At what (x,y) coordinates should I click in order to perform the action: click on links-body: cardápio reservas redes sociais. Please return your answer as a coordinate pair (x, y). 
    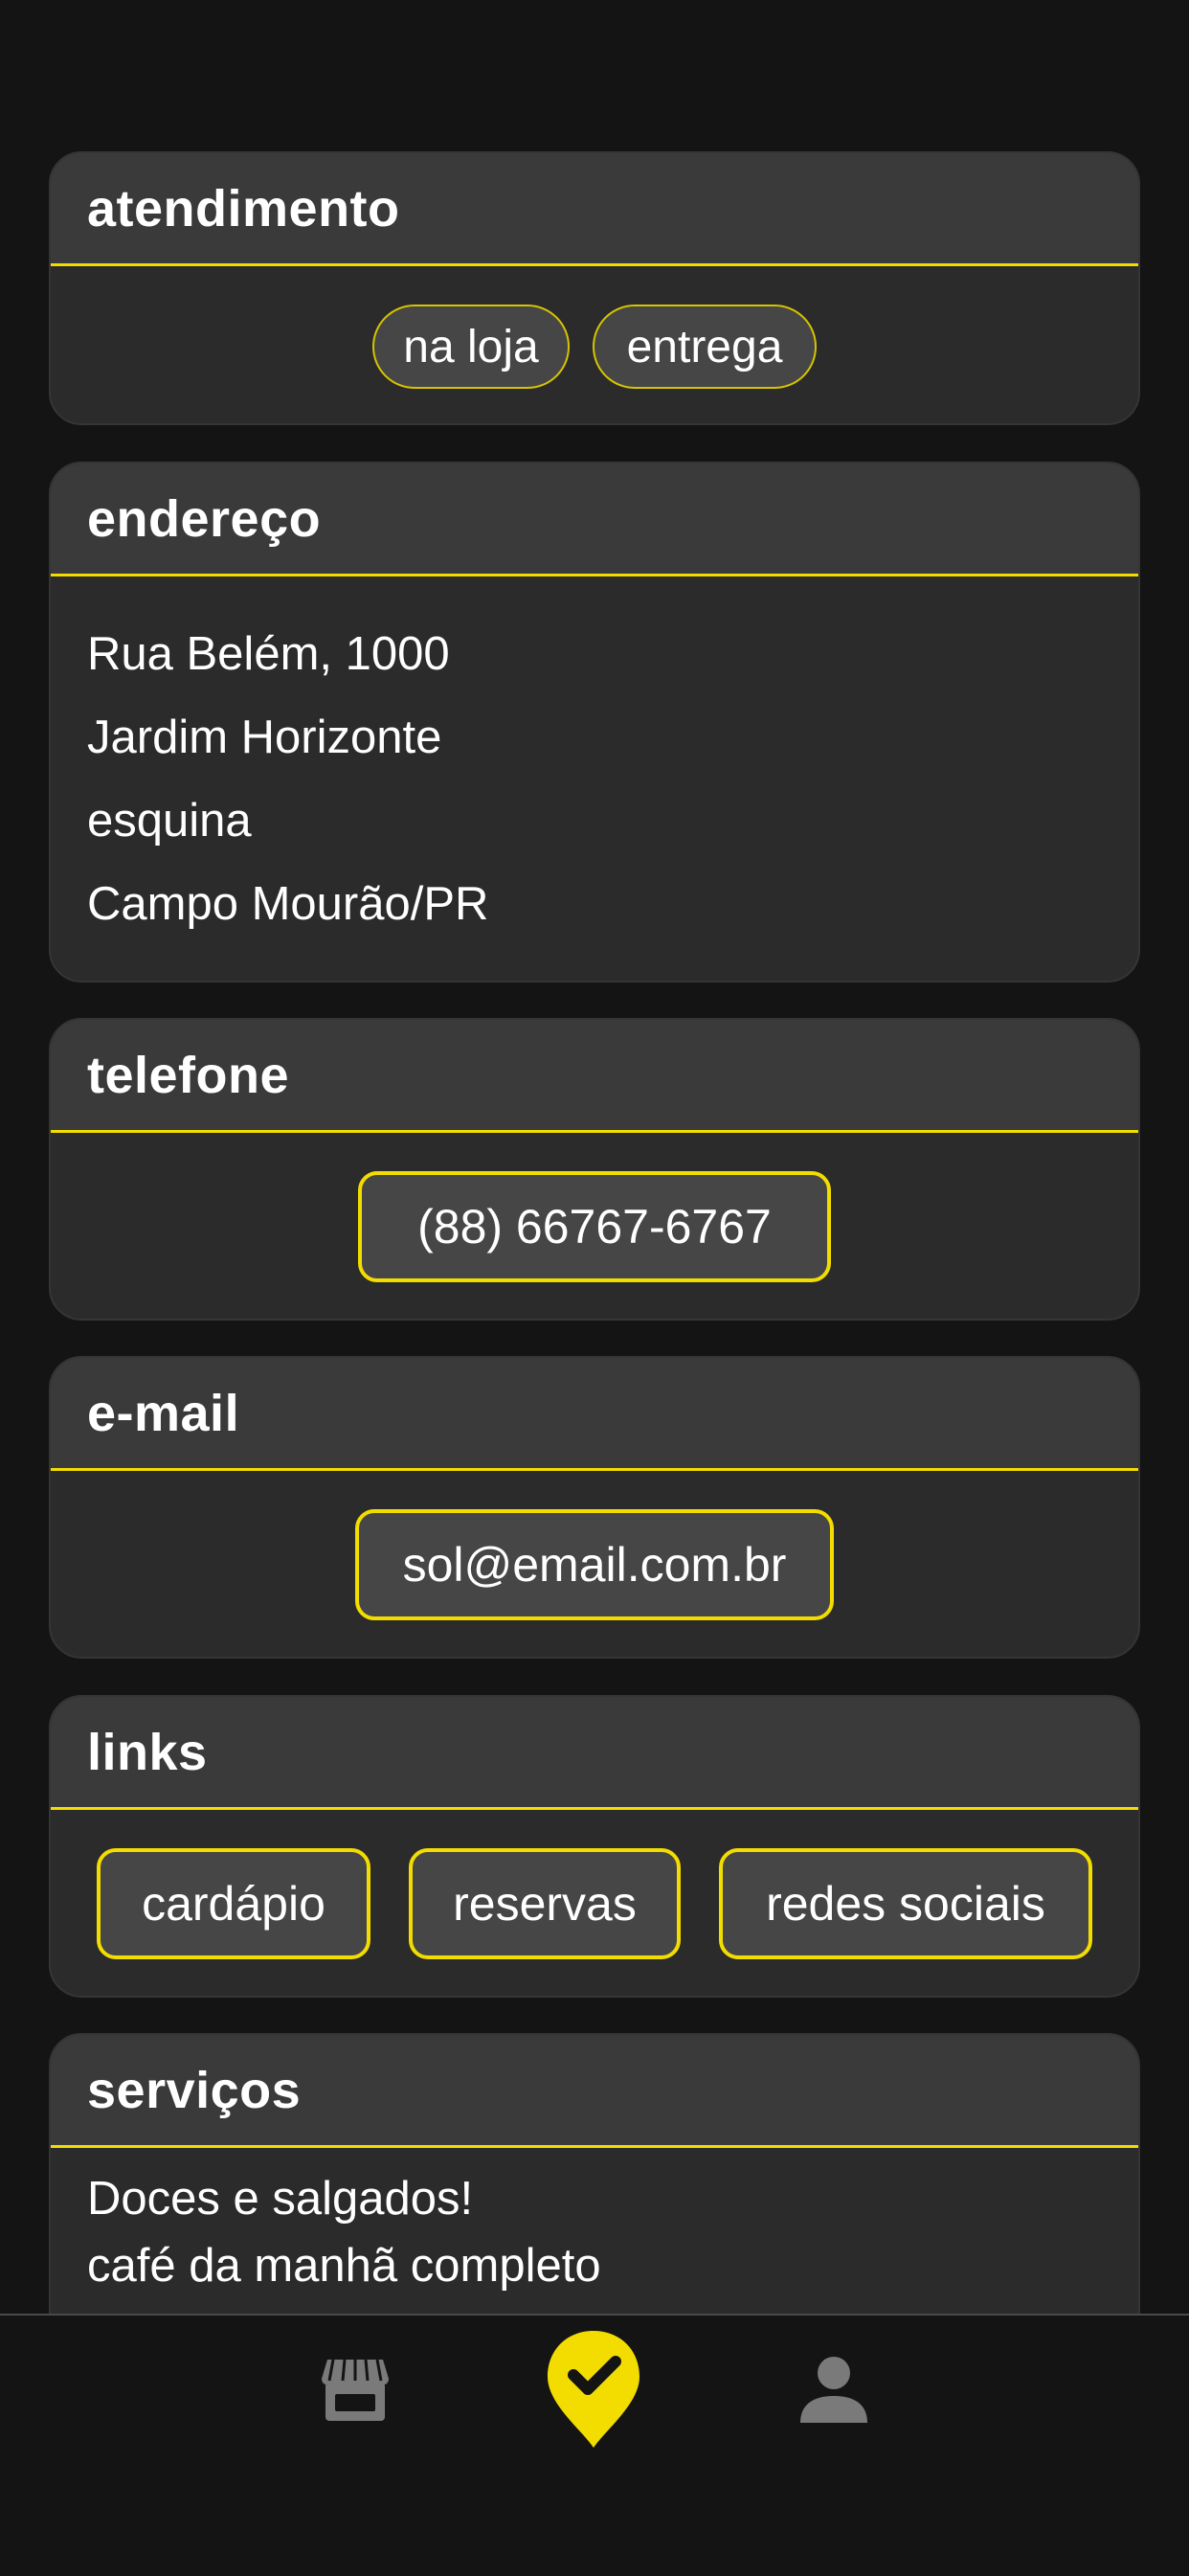
    Looking at the image, I should click on (594, 1903).